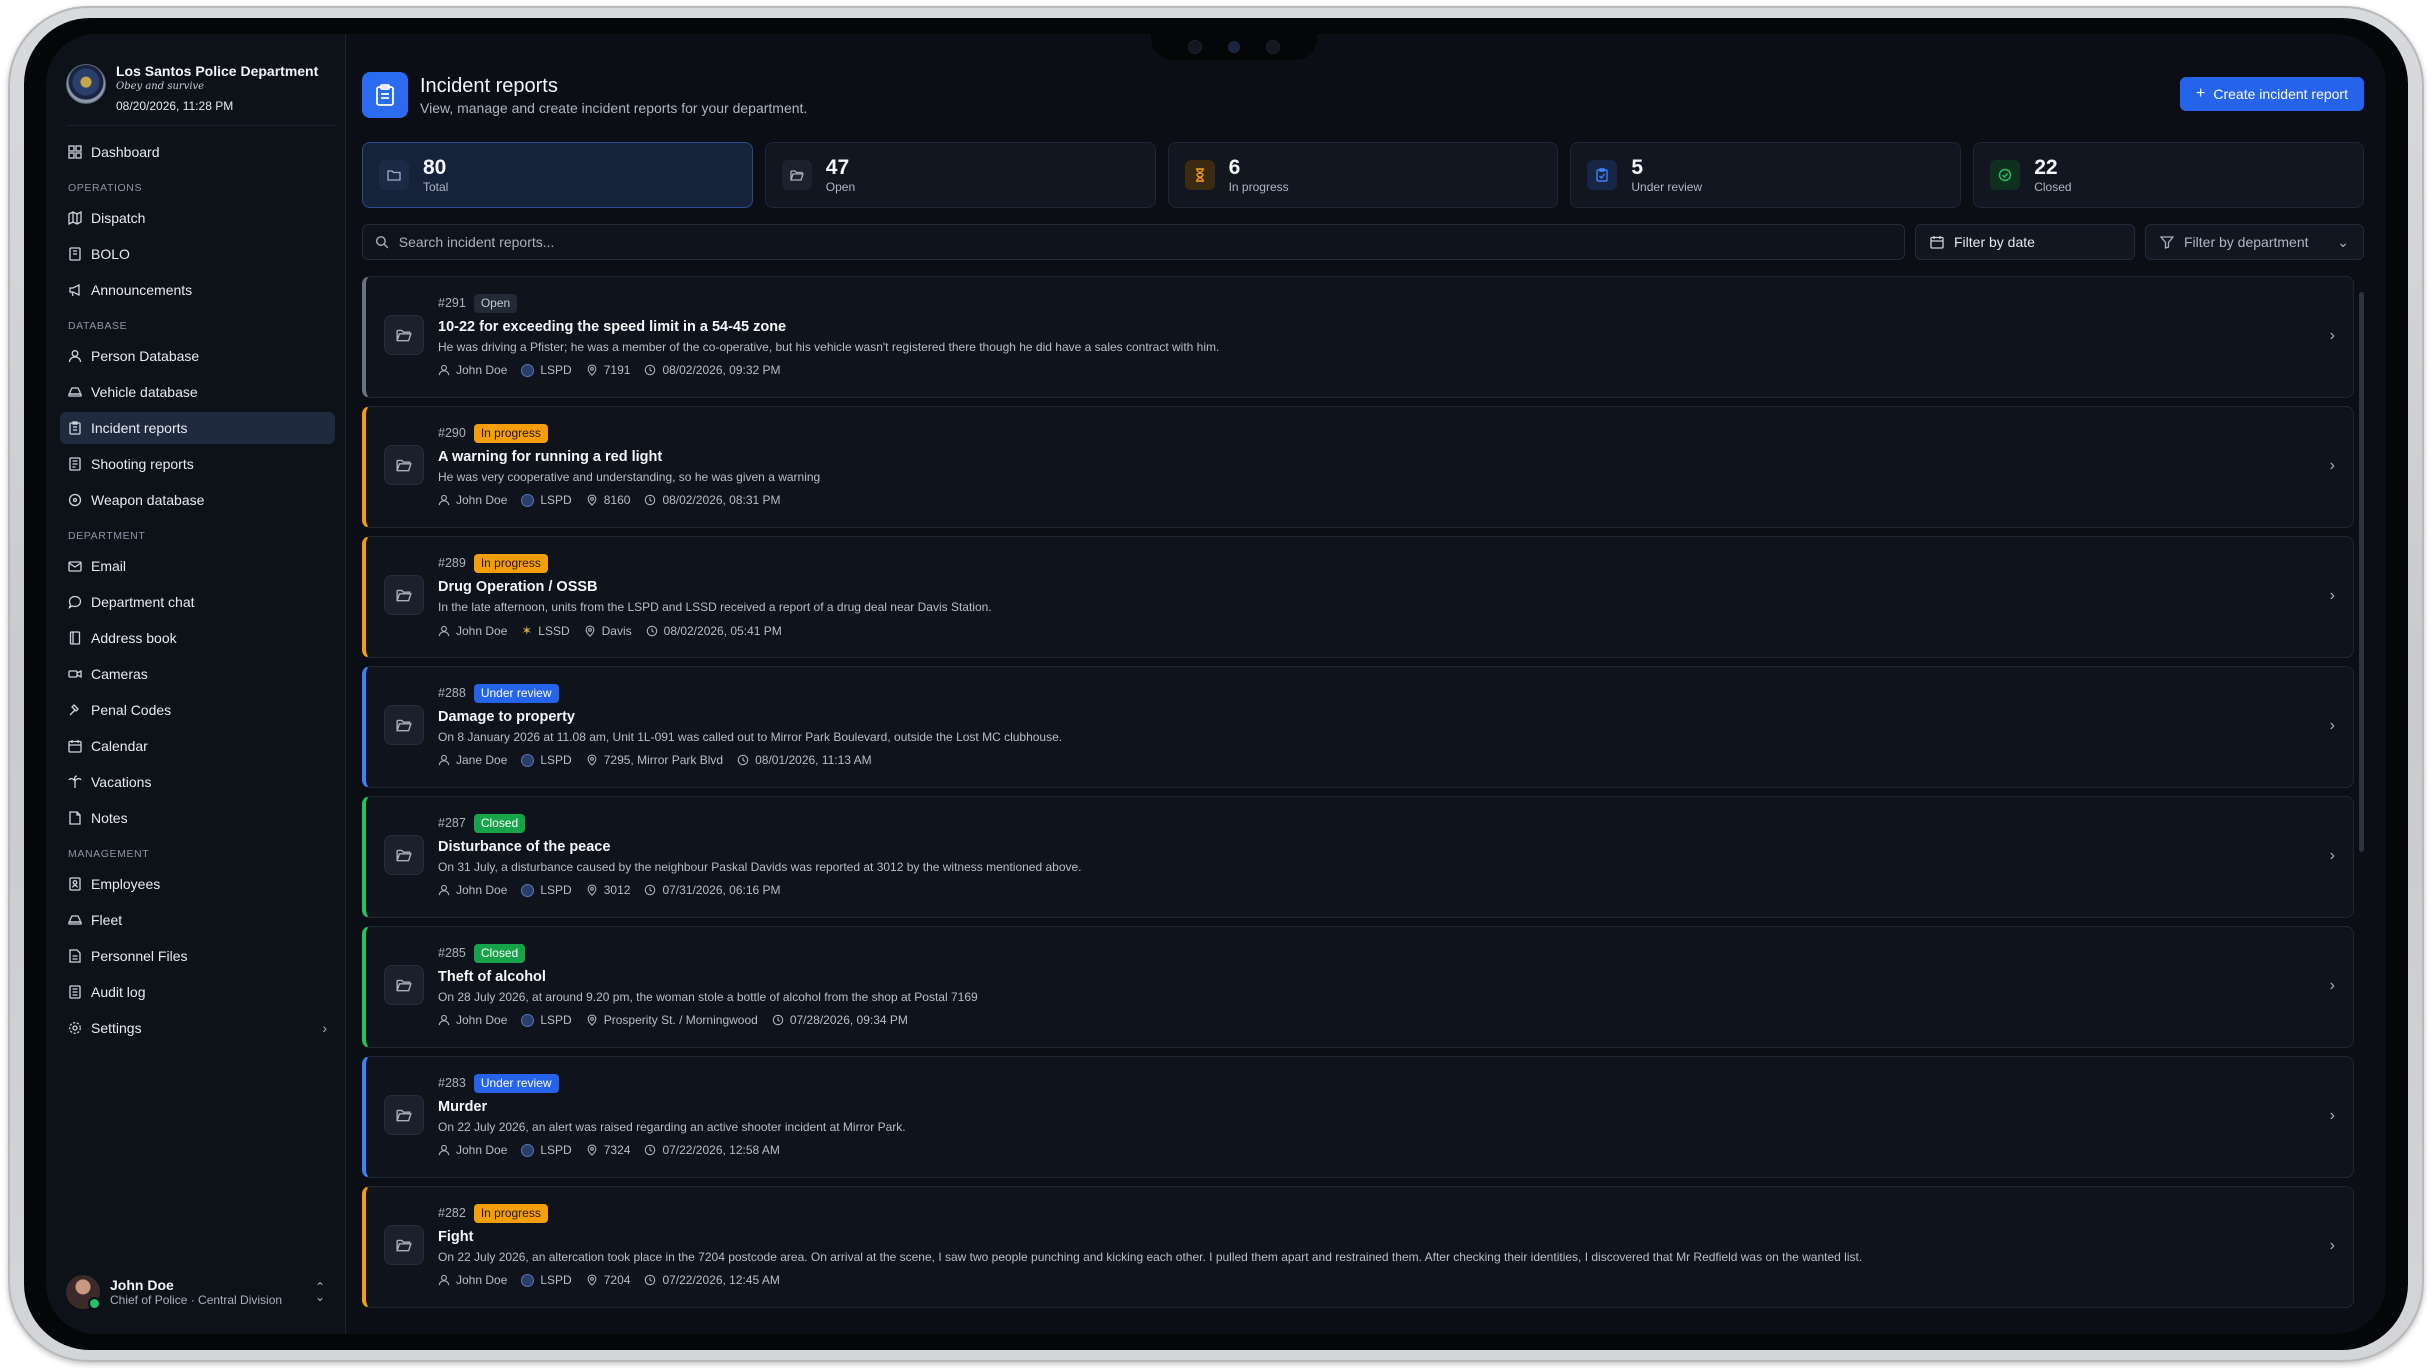  I want to click on sidebar-item-settings: Settings ›, so click(197, 1028).